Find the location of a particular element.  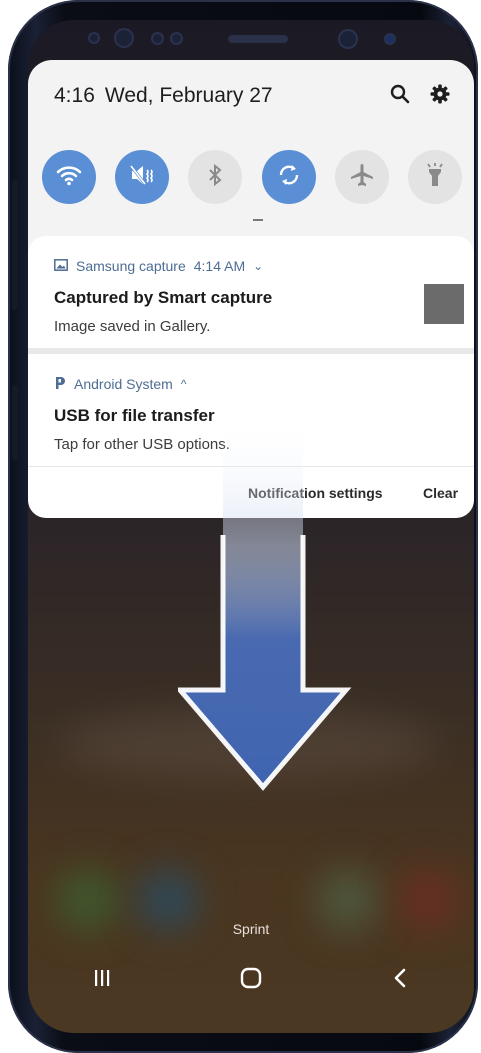

navigation-bar is located at coordinates (251, 980).